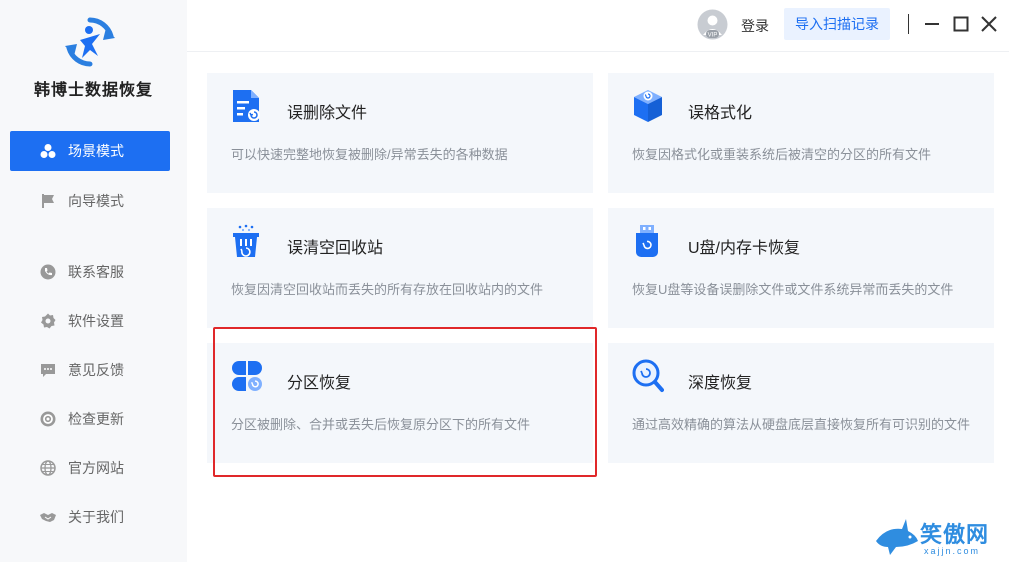  What do you see at coordinates (712, 24) in the screenshot?
I see `avatar: VIP` at bounding box center [712, 24].